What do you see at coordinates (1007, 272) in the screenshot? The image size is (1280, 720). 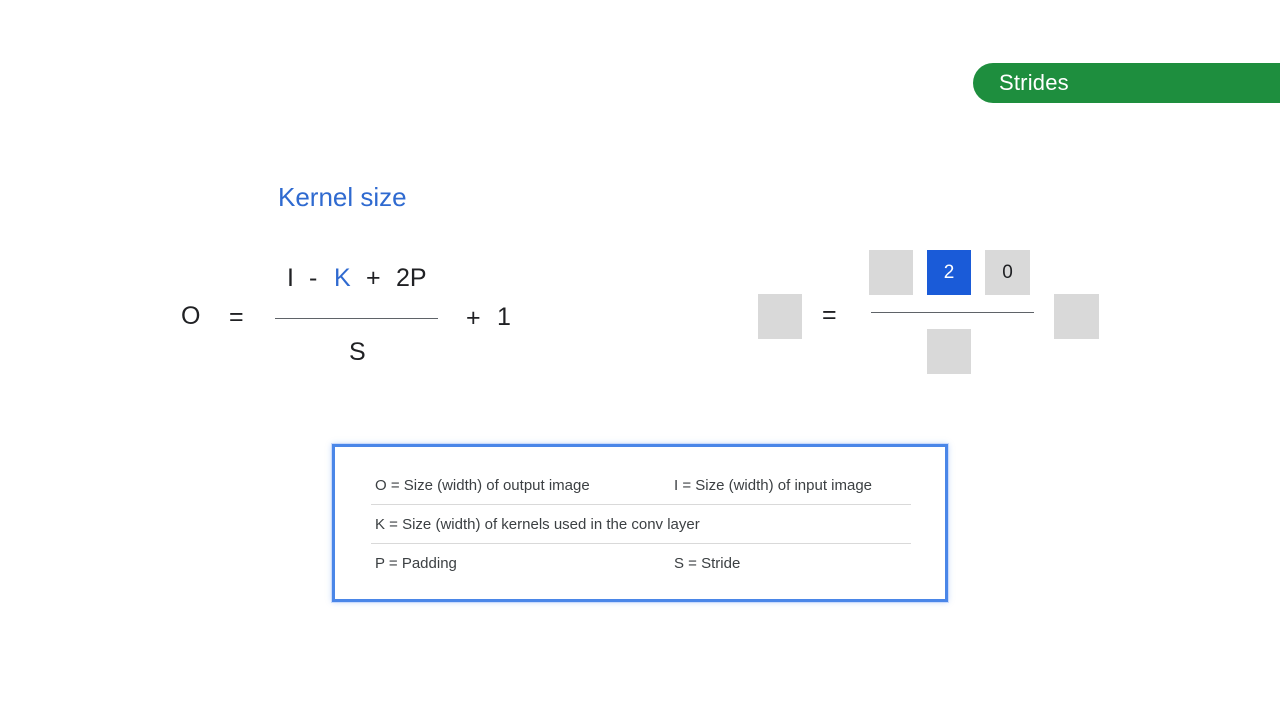 I see `padding-value-box: 0` at bounding box center [1007, 272].